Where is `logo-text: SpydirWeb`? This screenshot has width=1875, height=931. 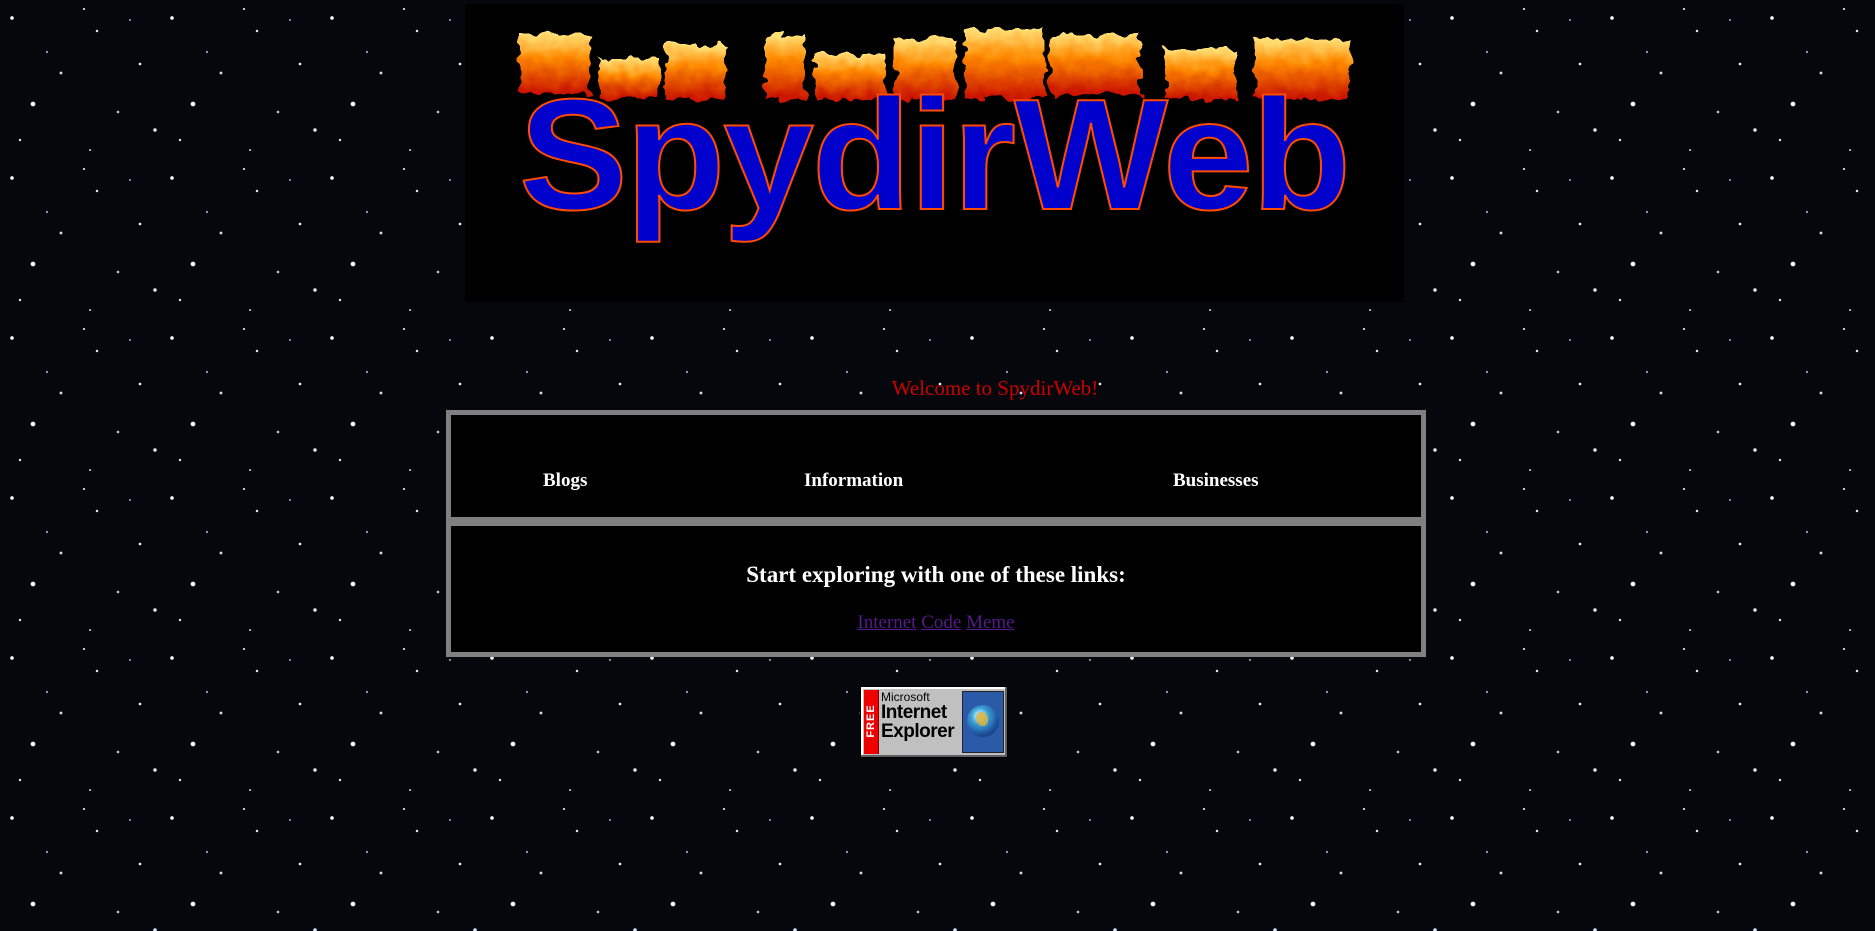
logo-text: SpydirWeb is located at coordinates (934, 155).